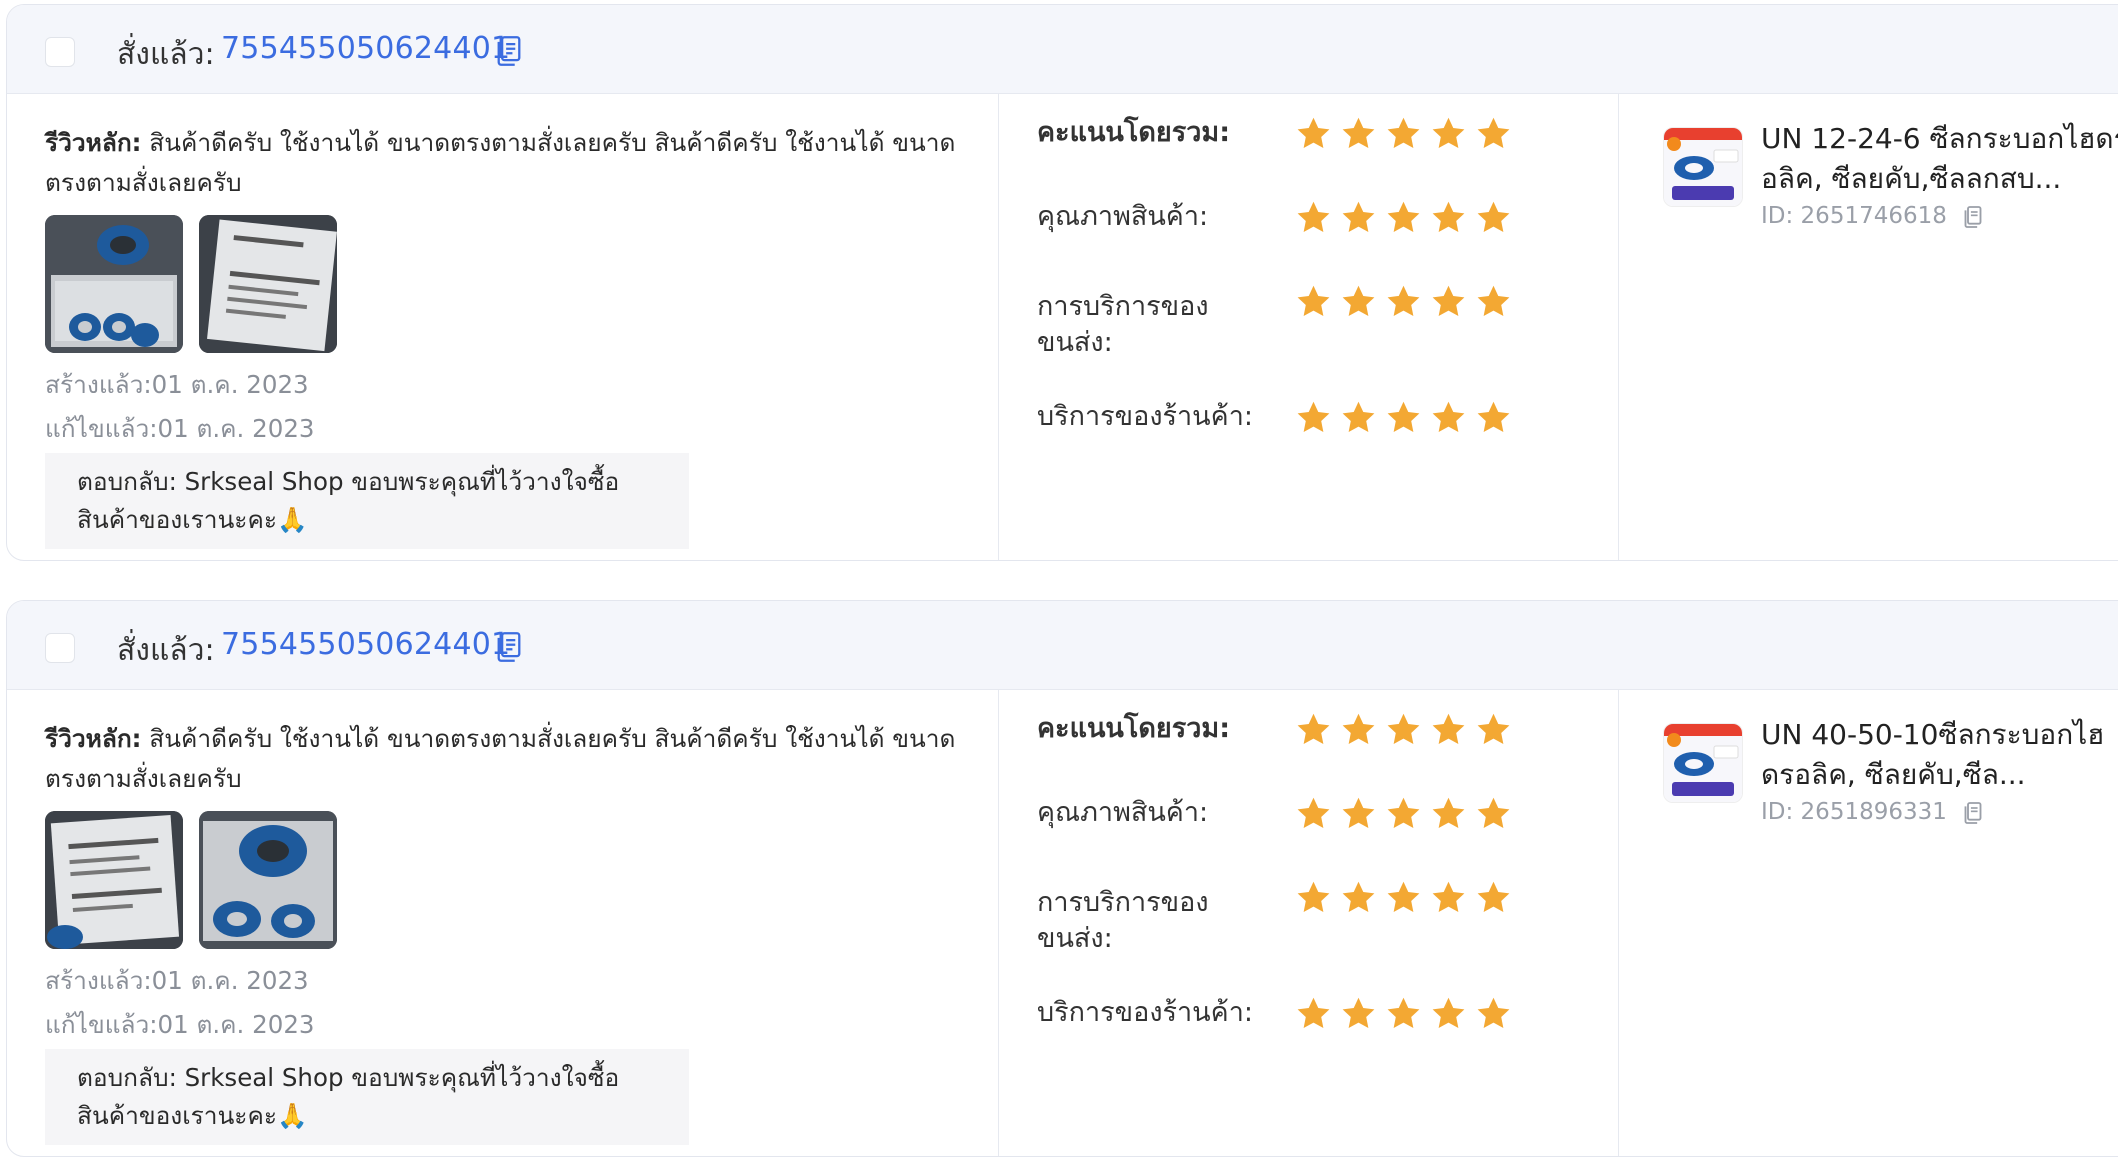  Describe the element at coordinates (1854, 812) in the screenshot. I see `product-id: ID: 2651896331` at that location.